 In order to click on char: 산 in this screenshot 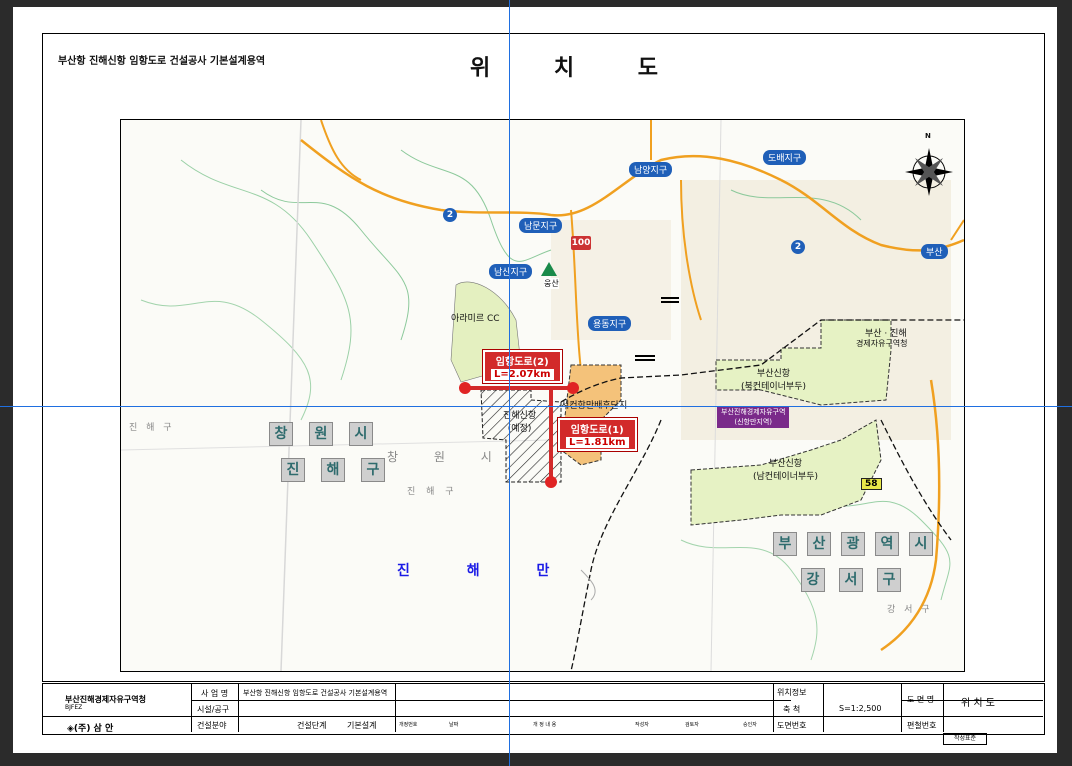, I will do `click(819, 544)`.